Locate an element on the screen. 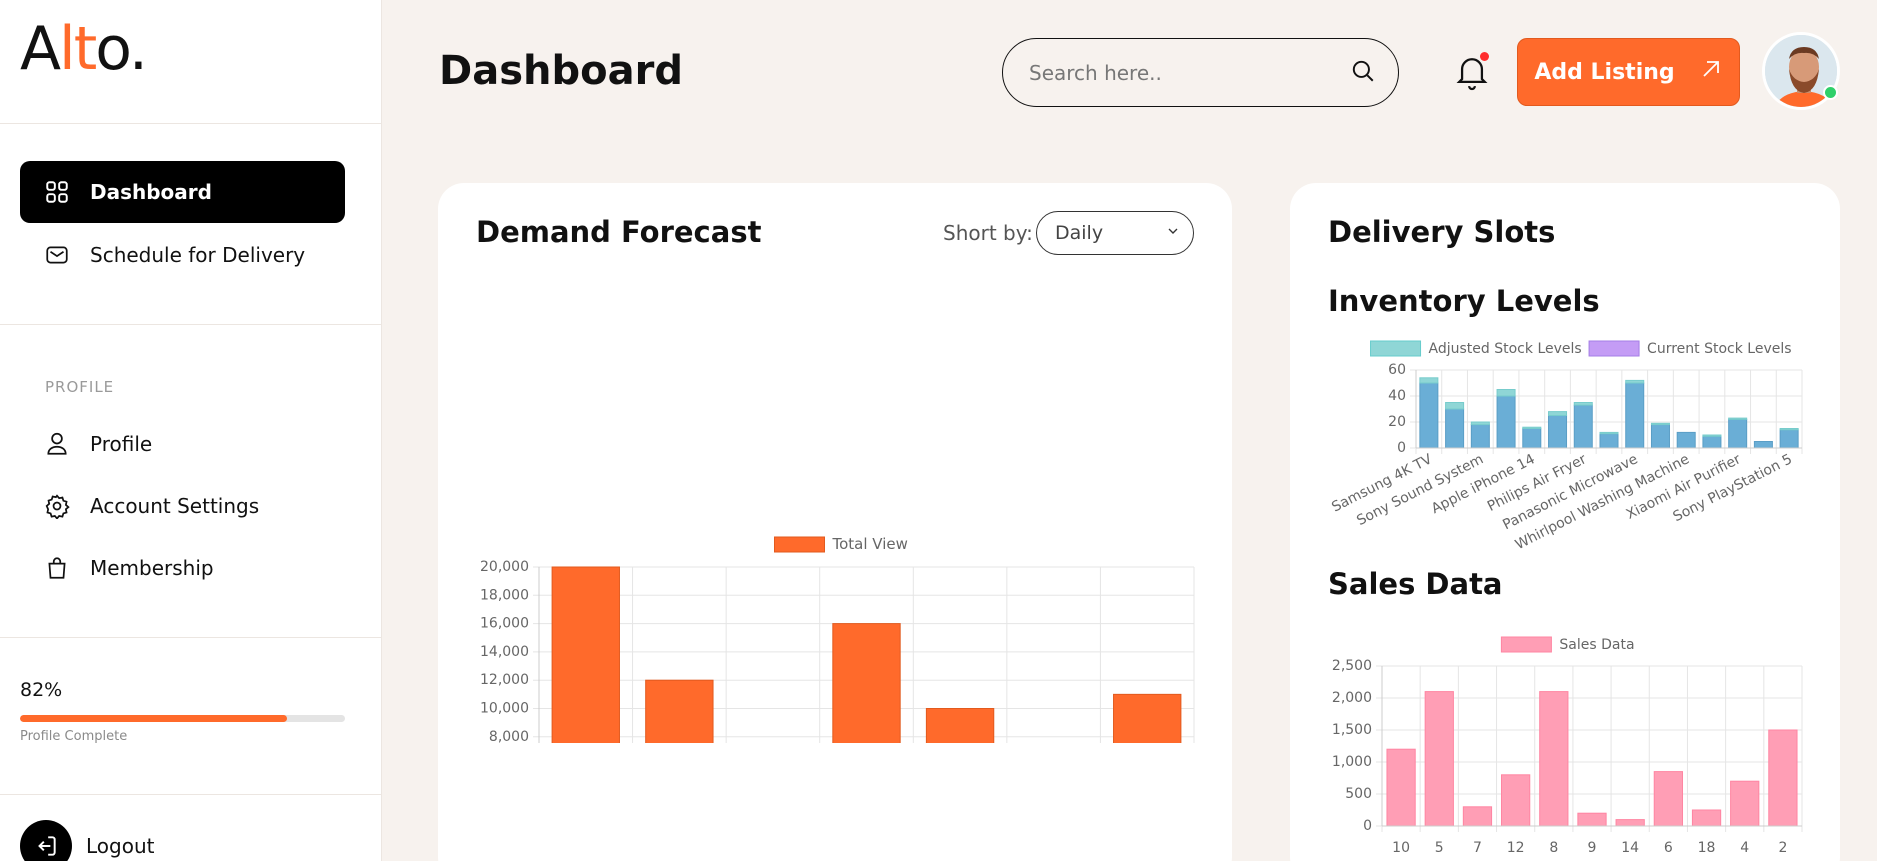  page-title: Dashboard is located at coordinates (561, 71).